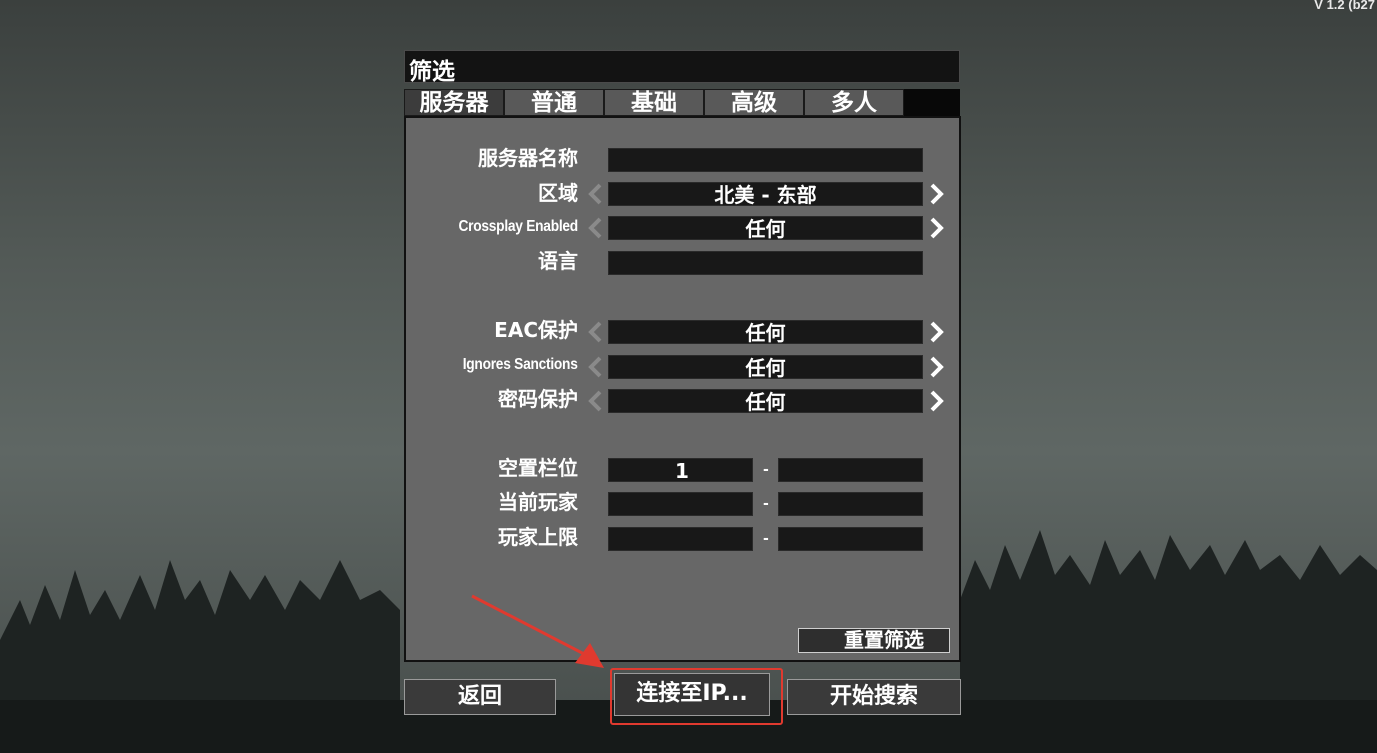 The width and height of the screenshot is (1377, 753). Describe the element at coordinates (558, 193) in the screenshot. I see `region-label: 区域` at that location.